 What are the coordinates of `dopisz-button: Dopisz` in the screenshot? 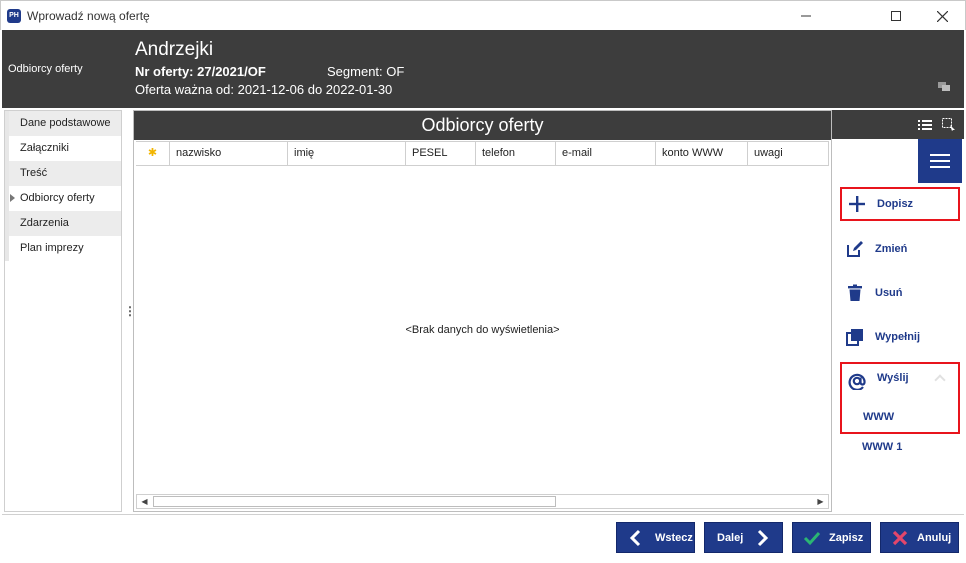 It's located at (900, 204).